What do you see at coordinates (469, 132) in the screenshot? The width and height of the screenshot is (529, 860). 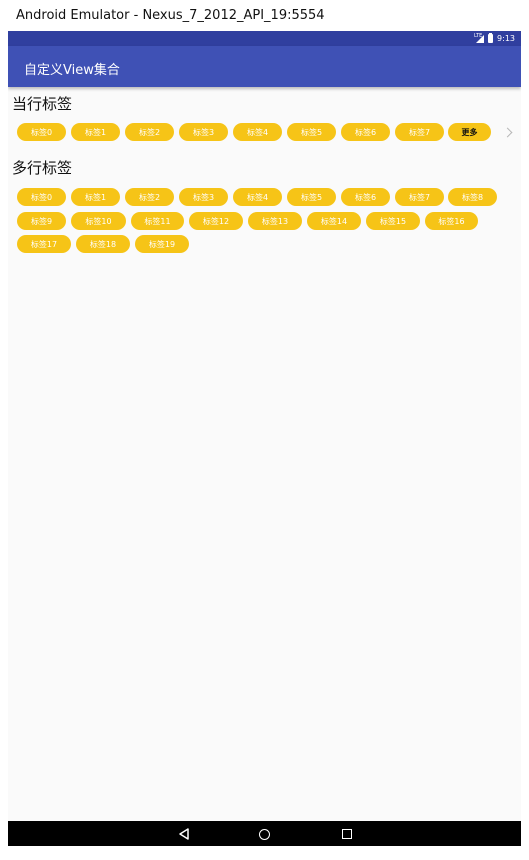 I see `more-button: 更多` at bounding box center [469, 132].